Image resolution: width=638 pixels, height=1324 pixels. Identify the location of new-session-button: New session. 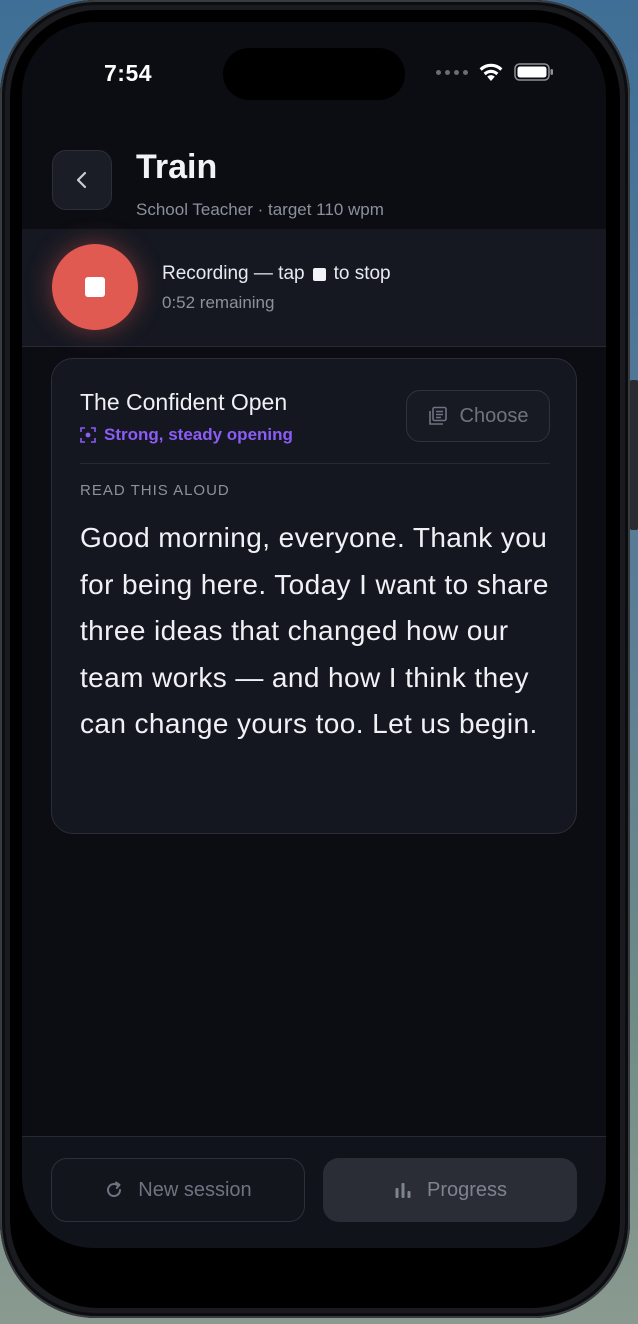
(178, 1190).